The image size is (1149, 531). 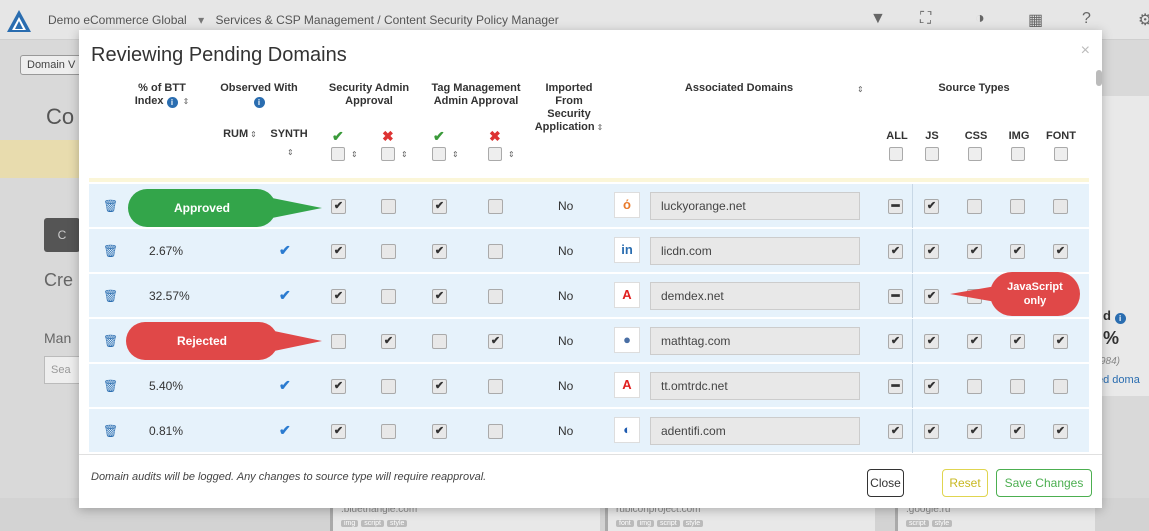 I want to click on save-changes-button: Save Changes, so click(x=1044, y=483).